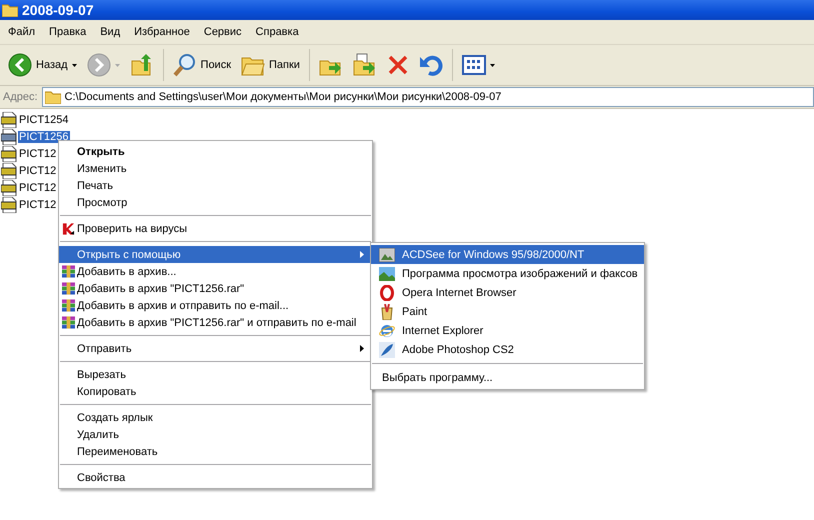  I want to click on search-icon, so click(184, 65).